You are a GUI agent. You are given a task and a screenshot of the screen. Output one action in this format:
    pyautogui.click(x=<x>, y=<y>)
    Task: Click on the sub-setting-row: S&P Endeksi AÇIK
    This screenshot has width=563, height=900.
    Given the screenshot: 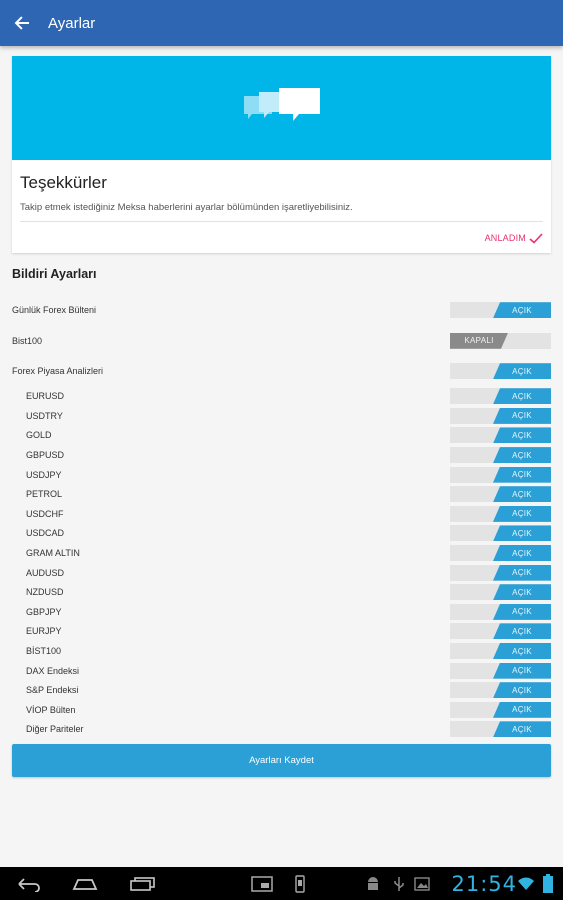 What is the action you would take?
    pyautogui.click(x=281, y=690)
    